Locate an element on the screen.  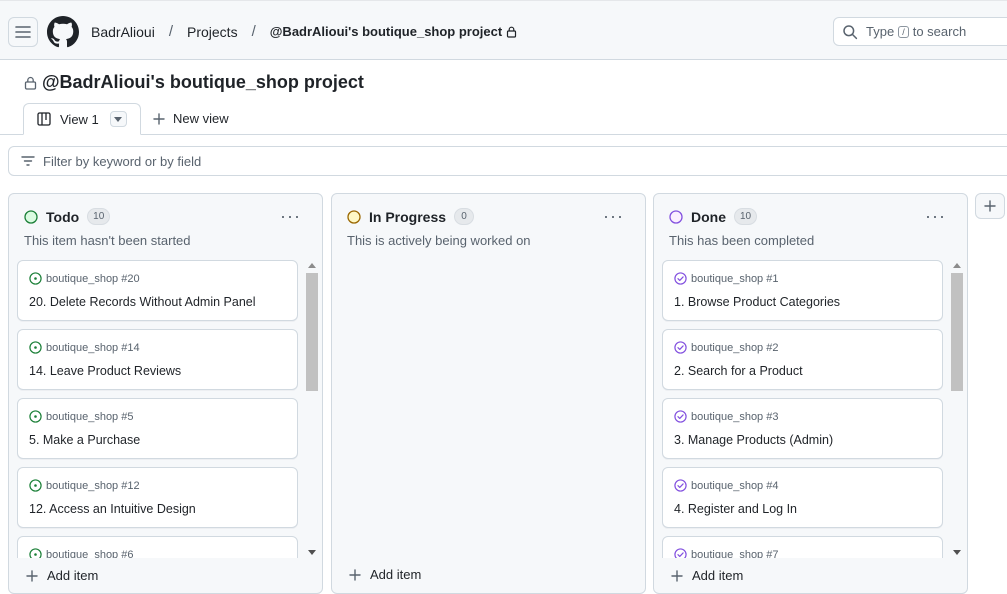
card-reference: boutique_shop #12 is located at coordinates (84, 485).